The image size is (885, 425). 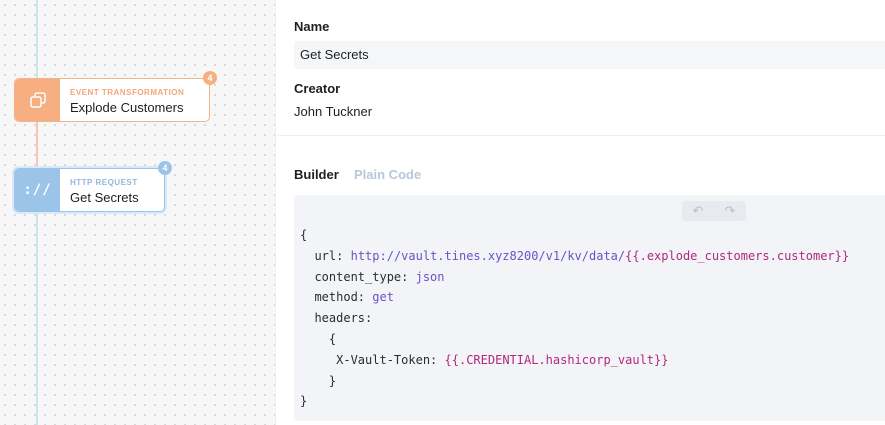 I want to click on node-title: Explode Customers, so click(x=127, y=107).